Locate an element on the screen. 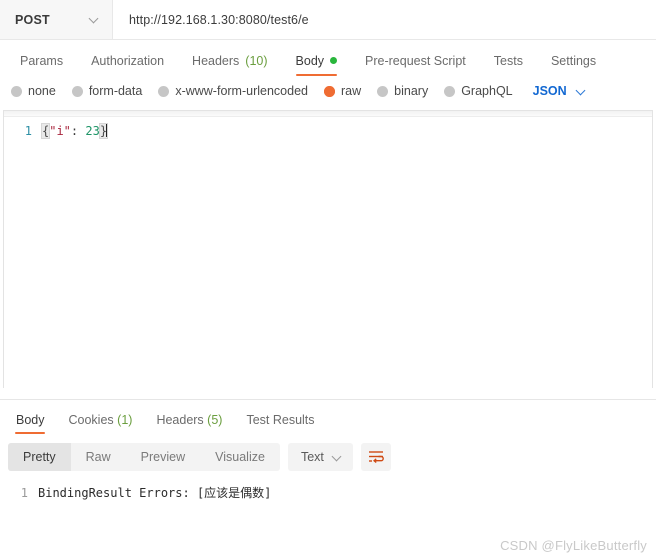 This screenshot has width=656, height=560. response-body-text: BindingResult Errors: [应该是偶数] is located at coordinates (155, 493).